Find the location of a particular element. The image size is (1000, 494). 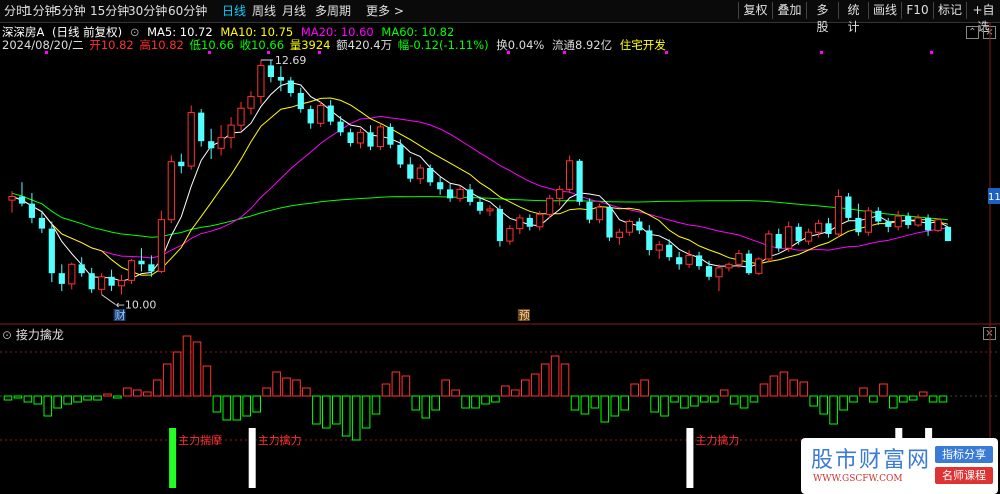

tab-10: 更多 > is located at coordinates (385, 11).